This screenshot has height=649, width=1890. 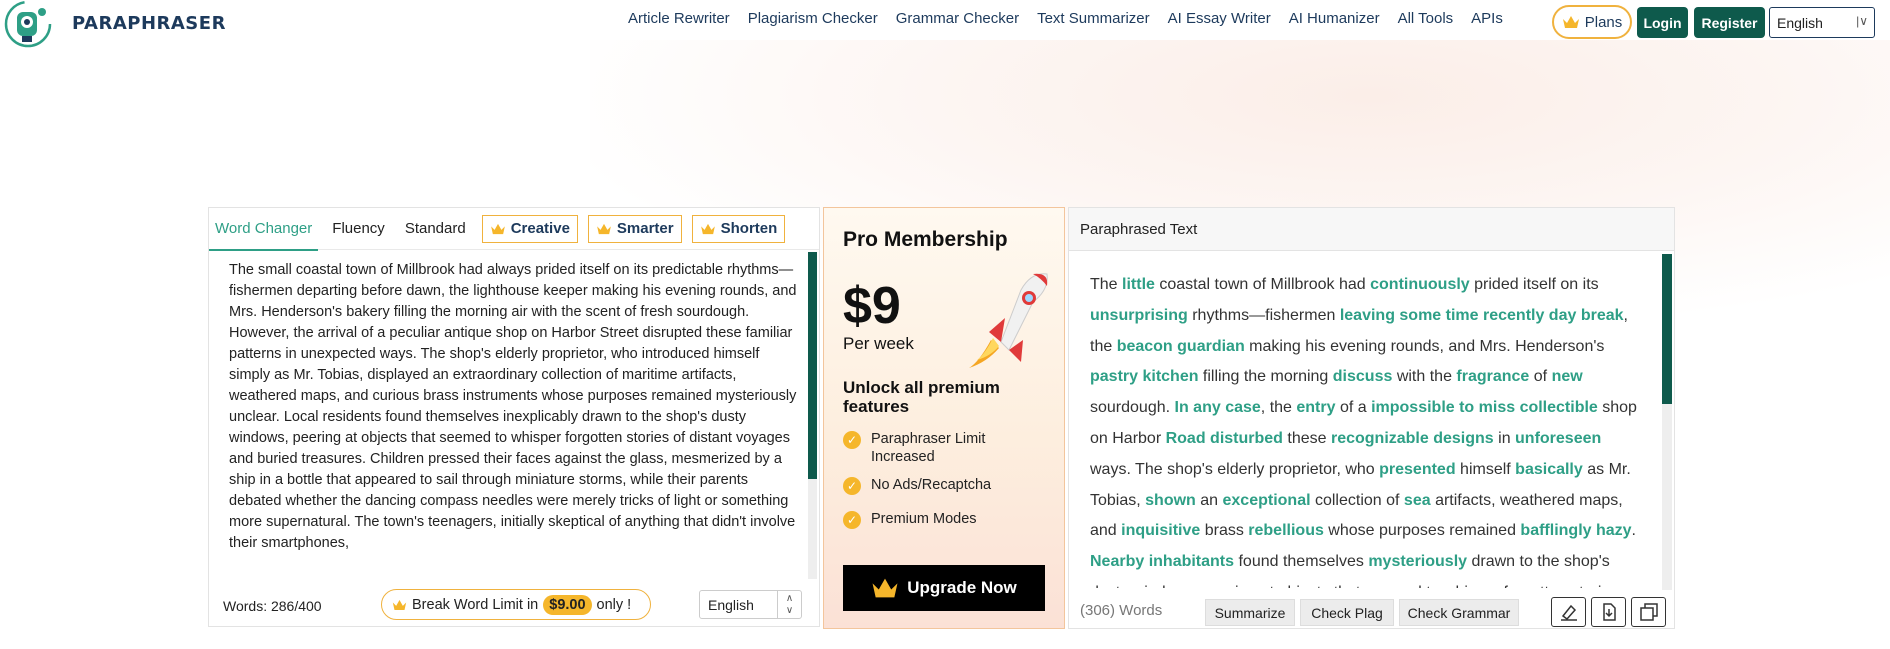 What do you see at coordinates (1417, 500) in the screenshot?
I see `changed-phrase: sea` at bounding box center [1417, 500].